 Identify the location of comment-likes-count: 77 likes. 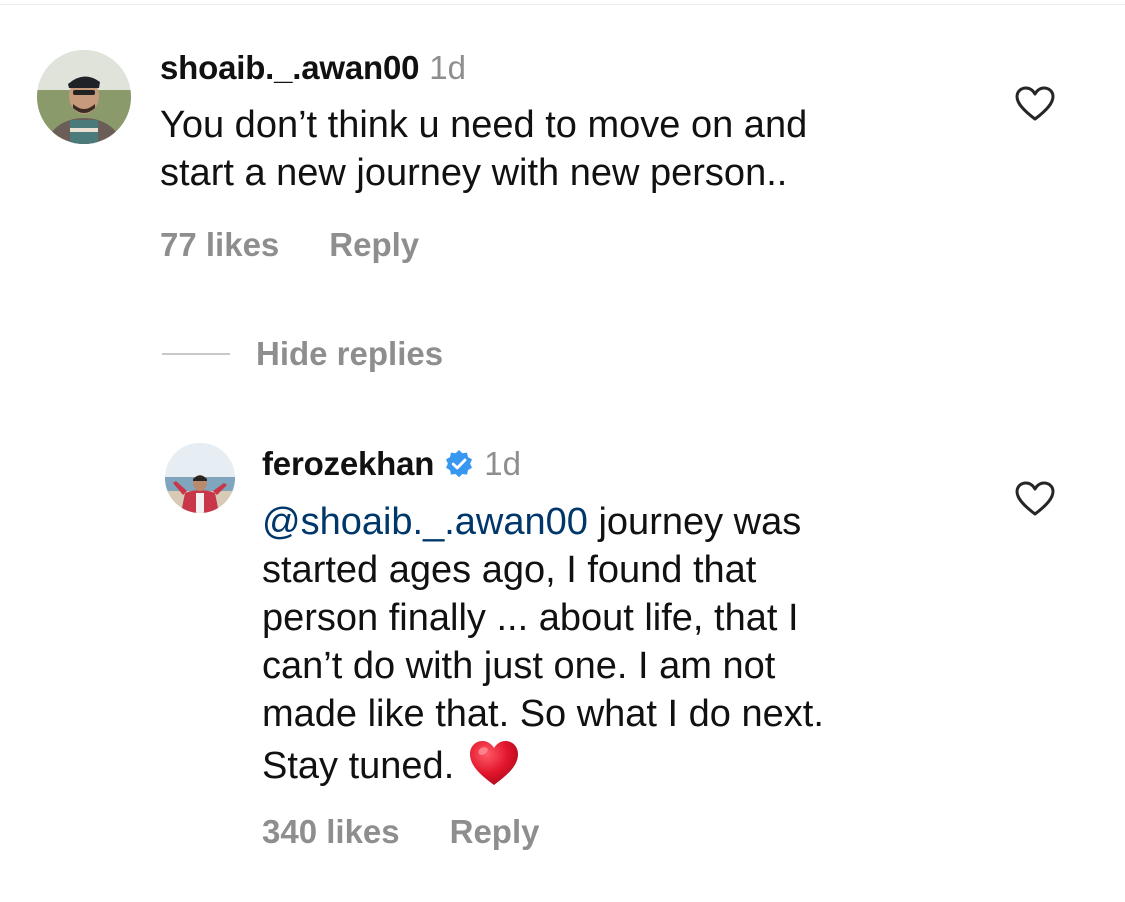
(219, 245).